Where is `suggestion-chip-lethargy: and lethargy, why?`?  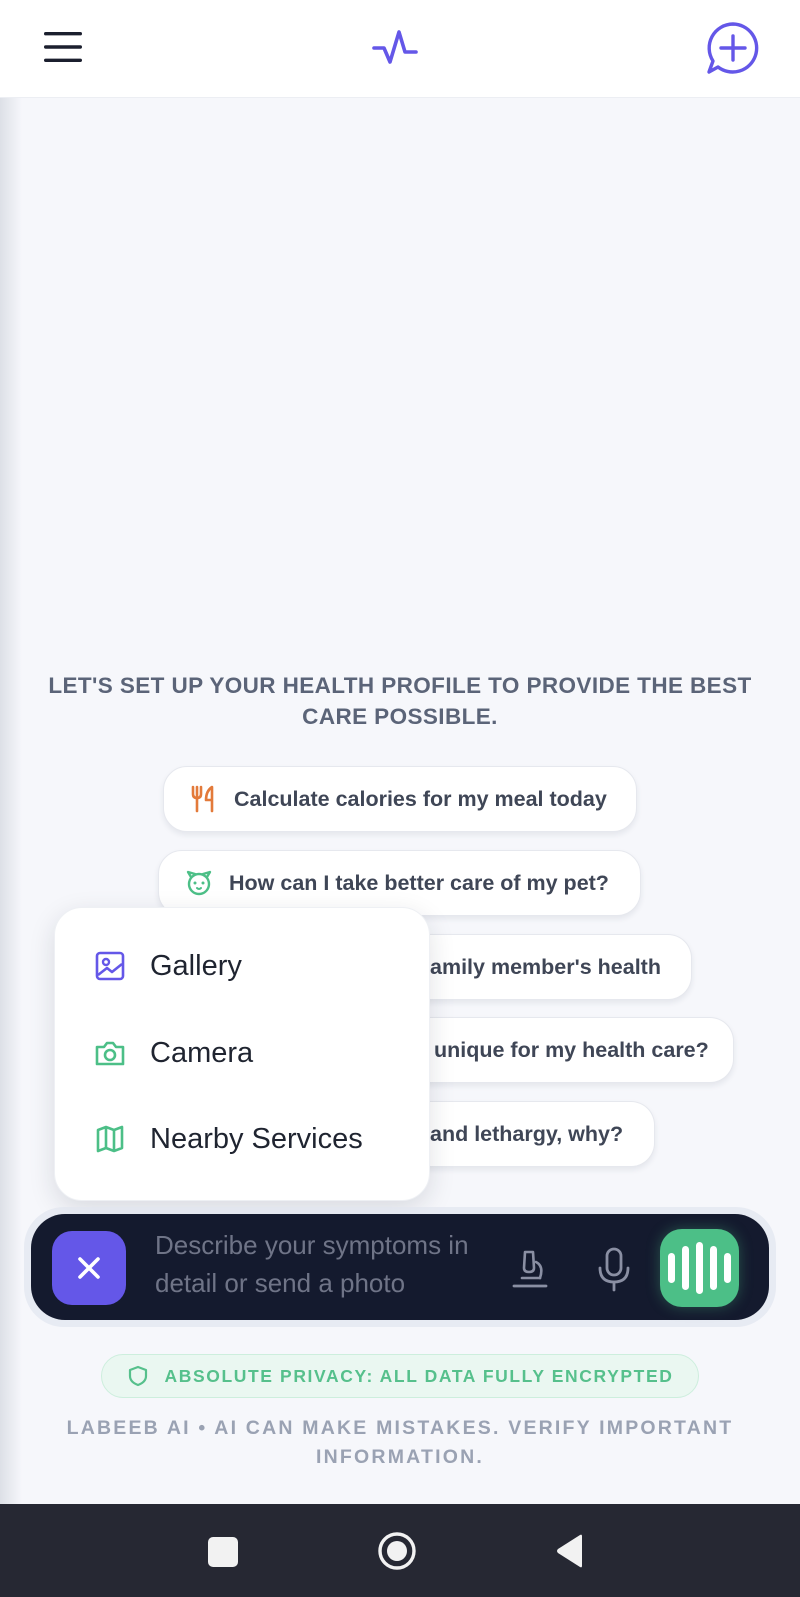 suggestion-chip-lethargy: and lethargy, why? is located at coordinates (537, 1134).